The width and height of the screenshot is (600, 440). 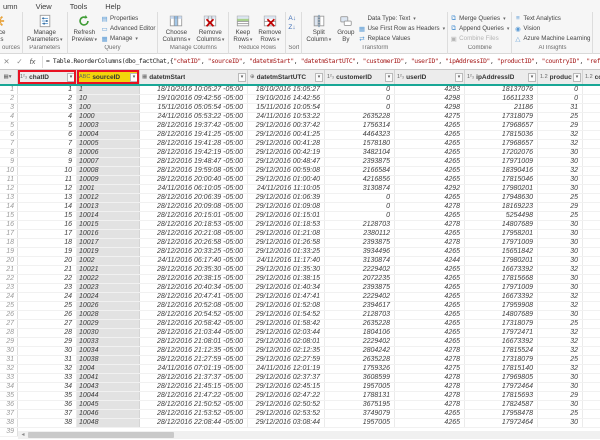 What do you see at coordinates (108, 360) in the screenshot?
I see `cell-sourceID: 10038` at bounding box center [108, 360].